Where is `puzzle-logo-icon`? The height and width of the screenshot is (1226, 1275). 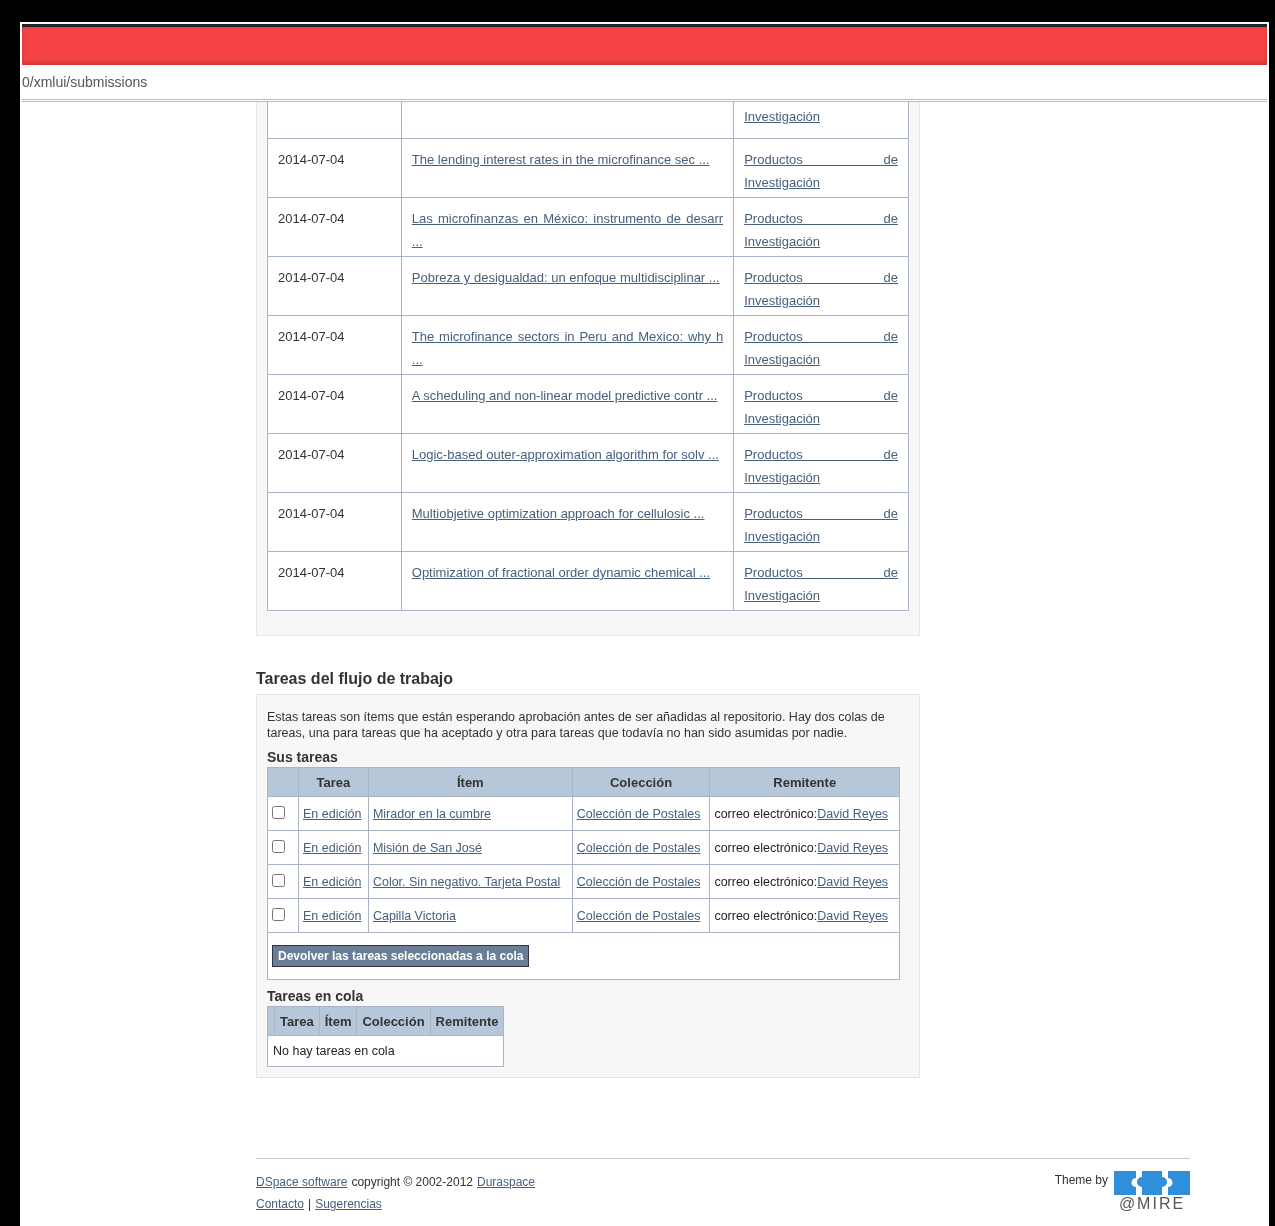 puzzle-logo-icon is located at coordinates (1152, 1183).